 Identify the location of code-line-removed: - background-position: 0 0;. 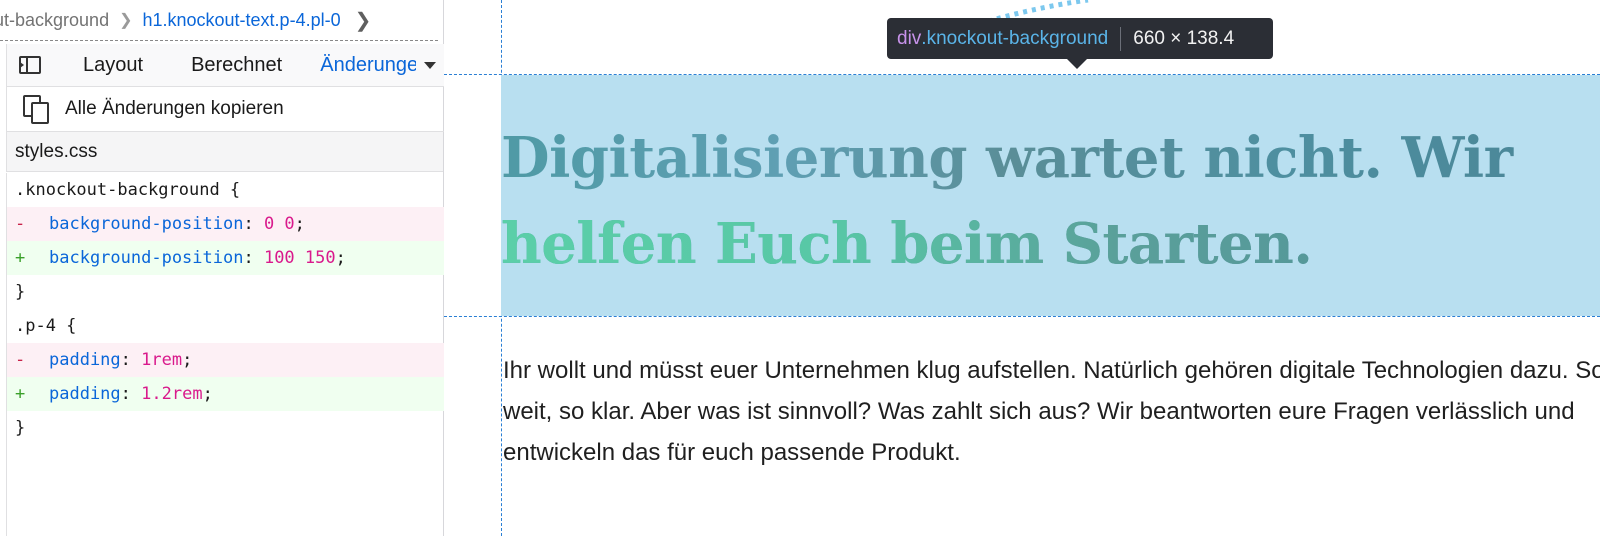
(225, 224).